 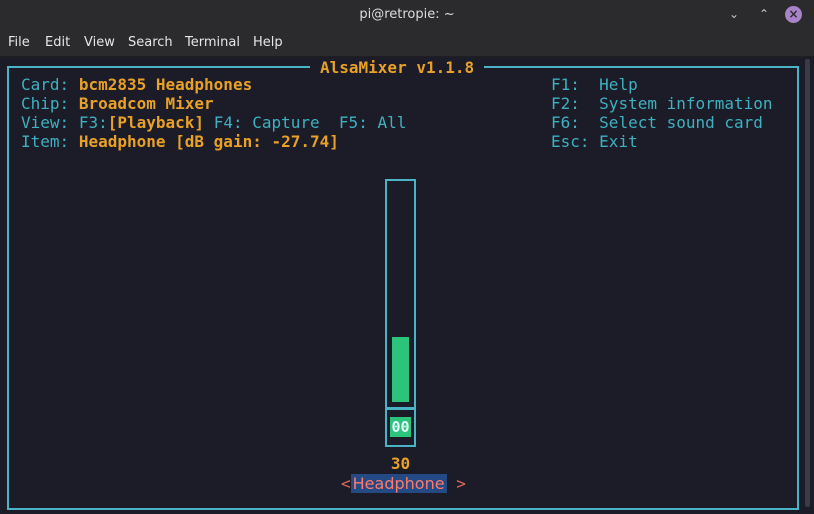 I want to click on key-help-f2: F2: System information, so click(x=662, y=103).